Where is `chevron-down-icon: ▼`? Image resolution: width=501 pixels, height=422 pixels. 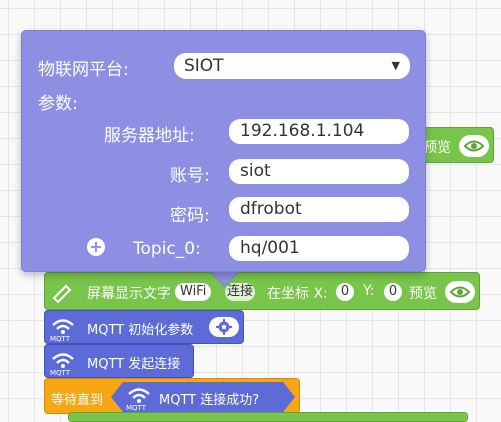
chevron-down-icon: ▼ is located at coordinates (395, 65).